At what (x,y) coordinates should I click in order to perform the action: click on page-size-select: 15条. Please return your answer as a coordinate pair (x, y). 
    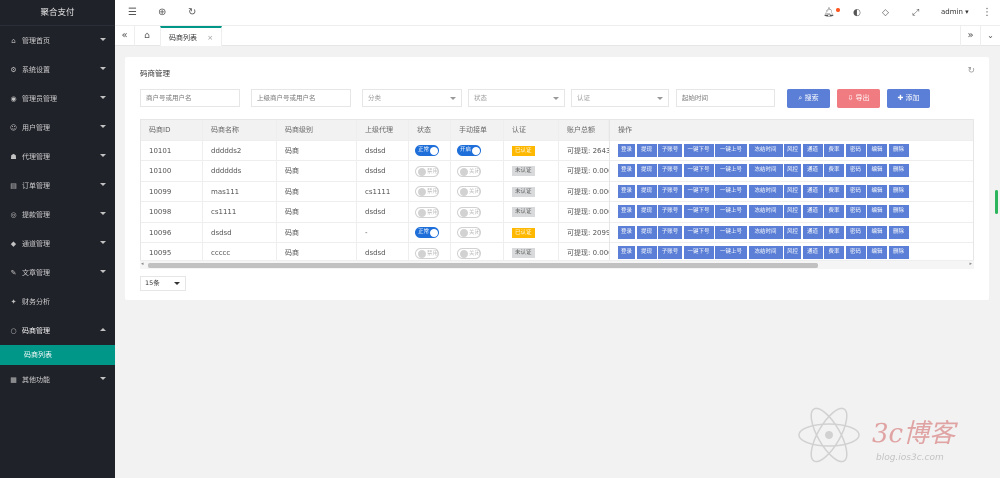
    Looking at the image, I should click on (163, 283).